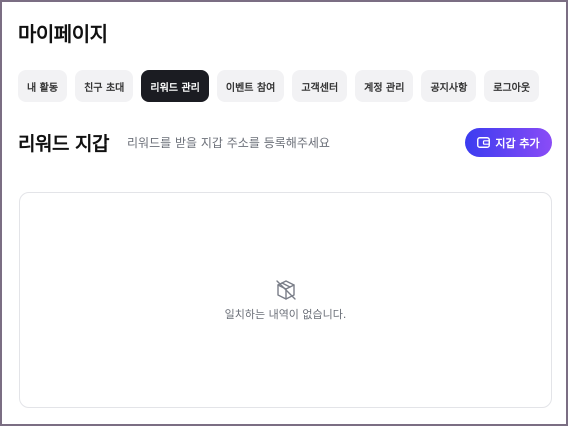 This screenshot has height=426, width=568. Describe the element at coordinates (517, 143) in the screenshot. I see `add-wallet-label: 지갑 추가` at that location.